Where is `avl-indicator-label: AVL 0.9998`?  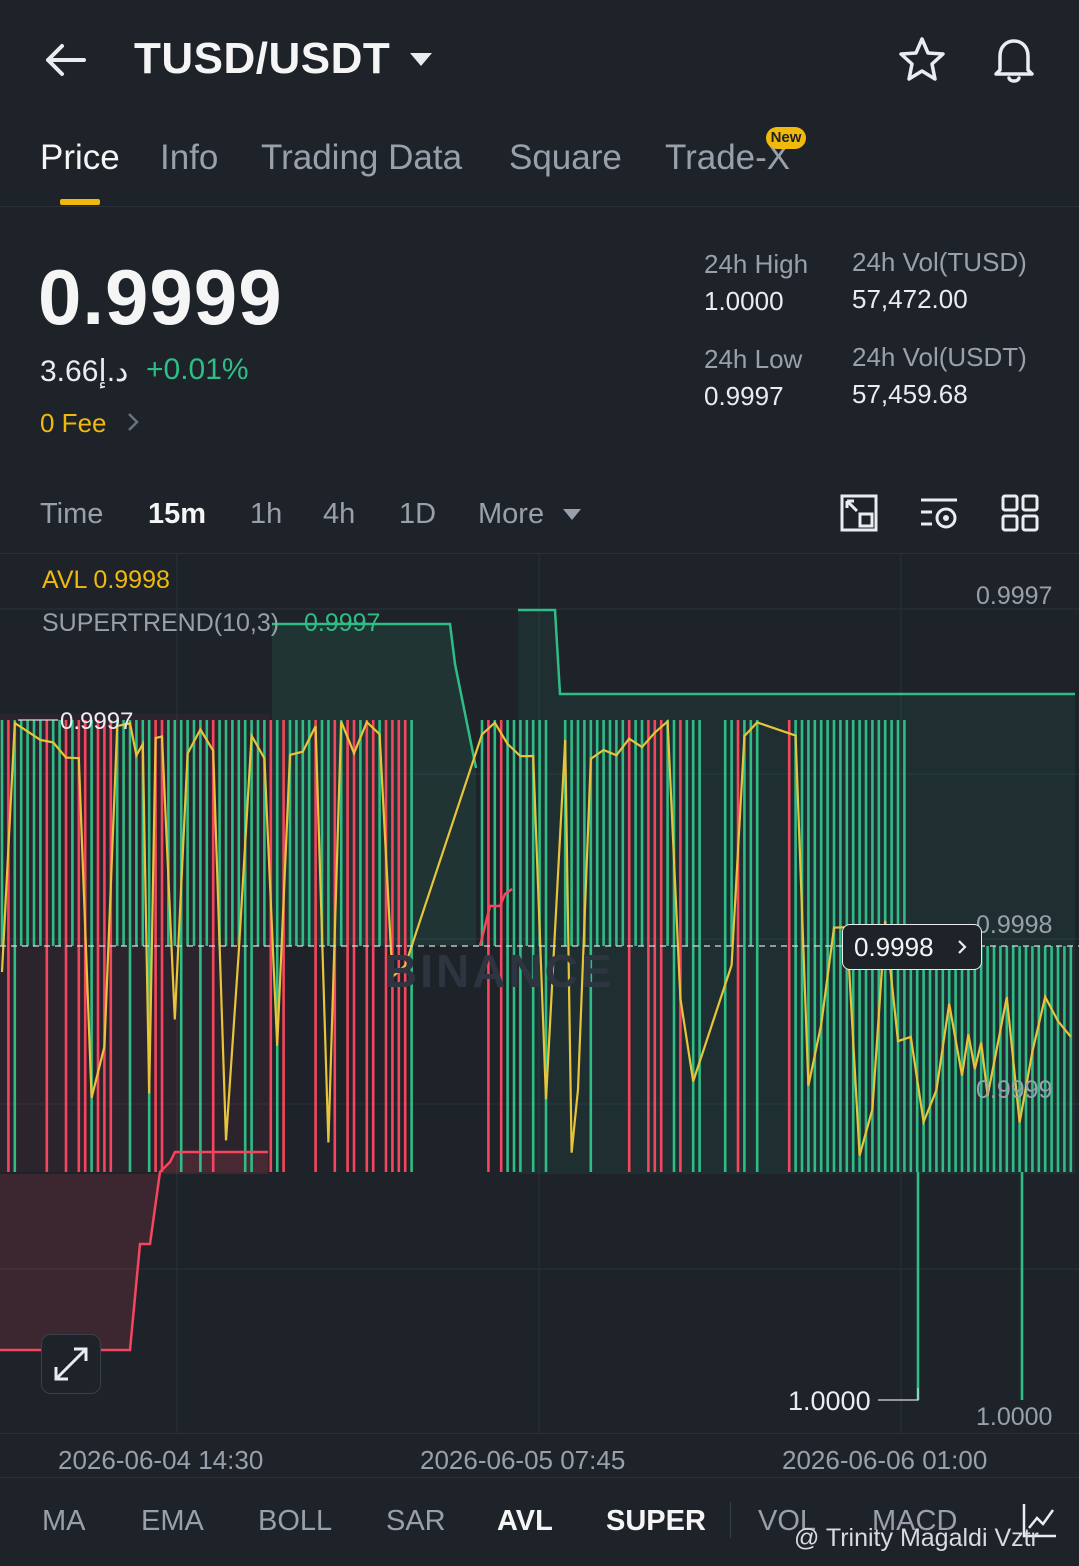 avl-indicator-label: AVL 0.9998 is located at coordinates (106, 580).